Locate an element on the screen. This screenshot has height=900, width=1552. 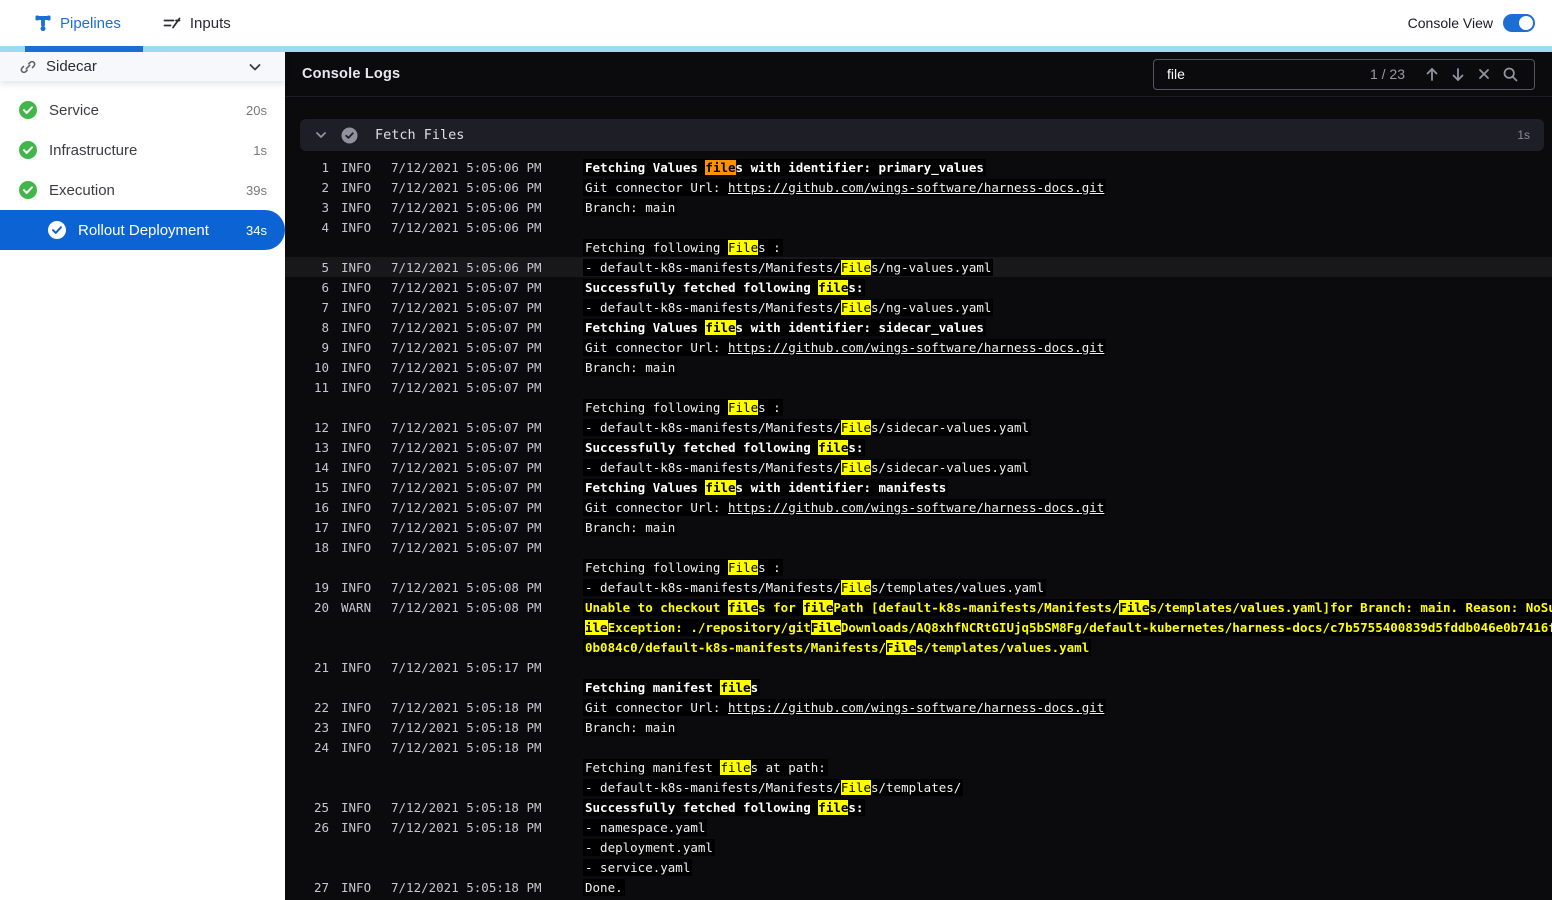
pipeline-header: Sidecar is located at coordinates (142, 66).